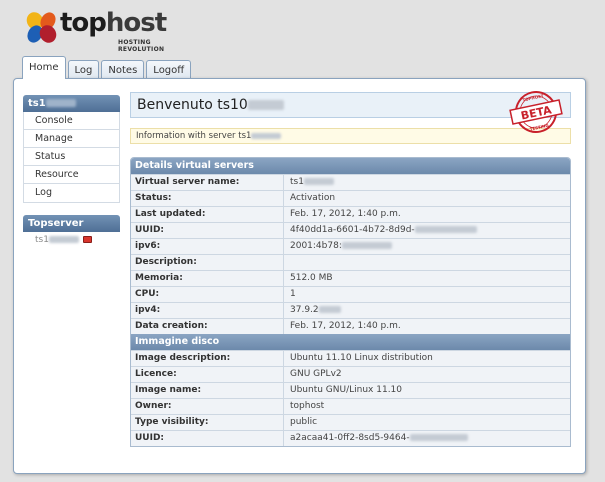 This screenshot has height=482, width=605. Describe the element at coordinates (313, 198) in the screenshot. I see `row-value: Activation` at that location.